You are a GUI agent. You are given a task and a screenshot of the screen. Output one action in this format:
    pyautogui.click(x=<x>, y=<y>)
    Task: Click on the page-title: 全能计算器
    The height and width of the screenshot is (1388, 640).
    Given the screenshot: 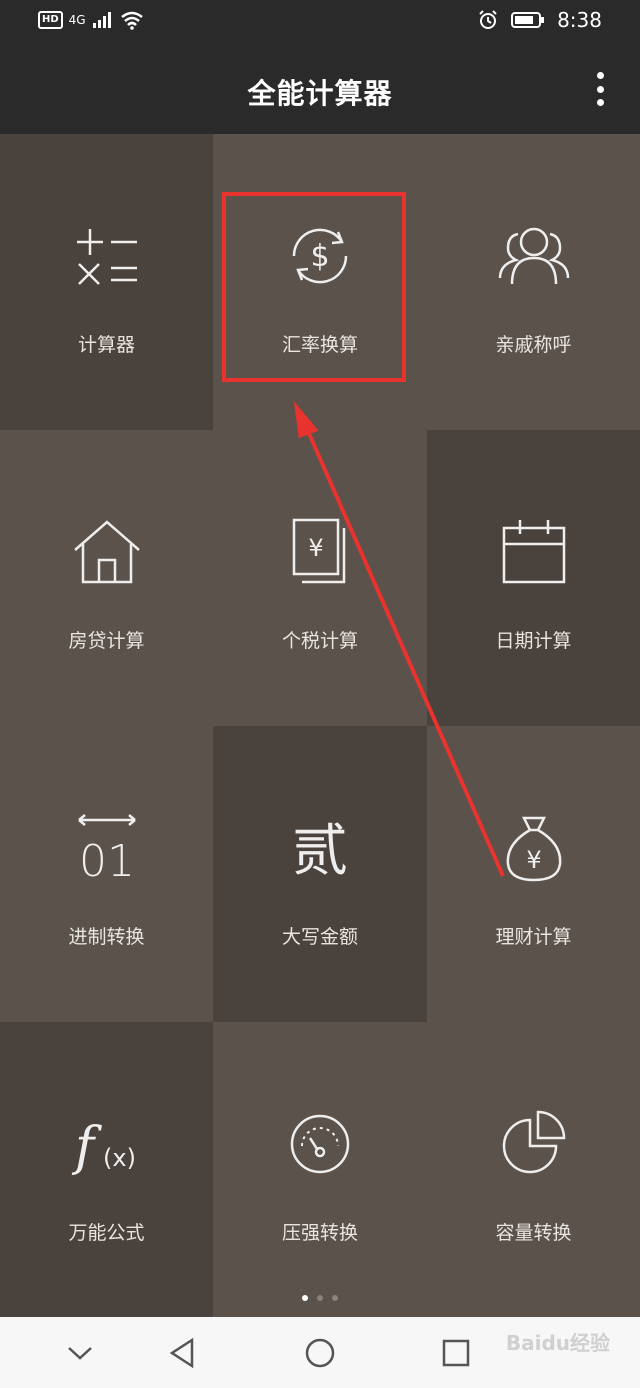 What is the action you would take?
    pyautogui.click(x=320, y=93)
    